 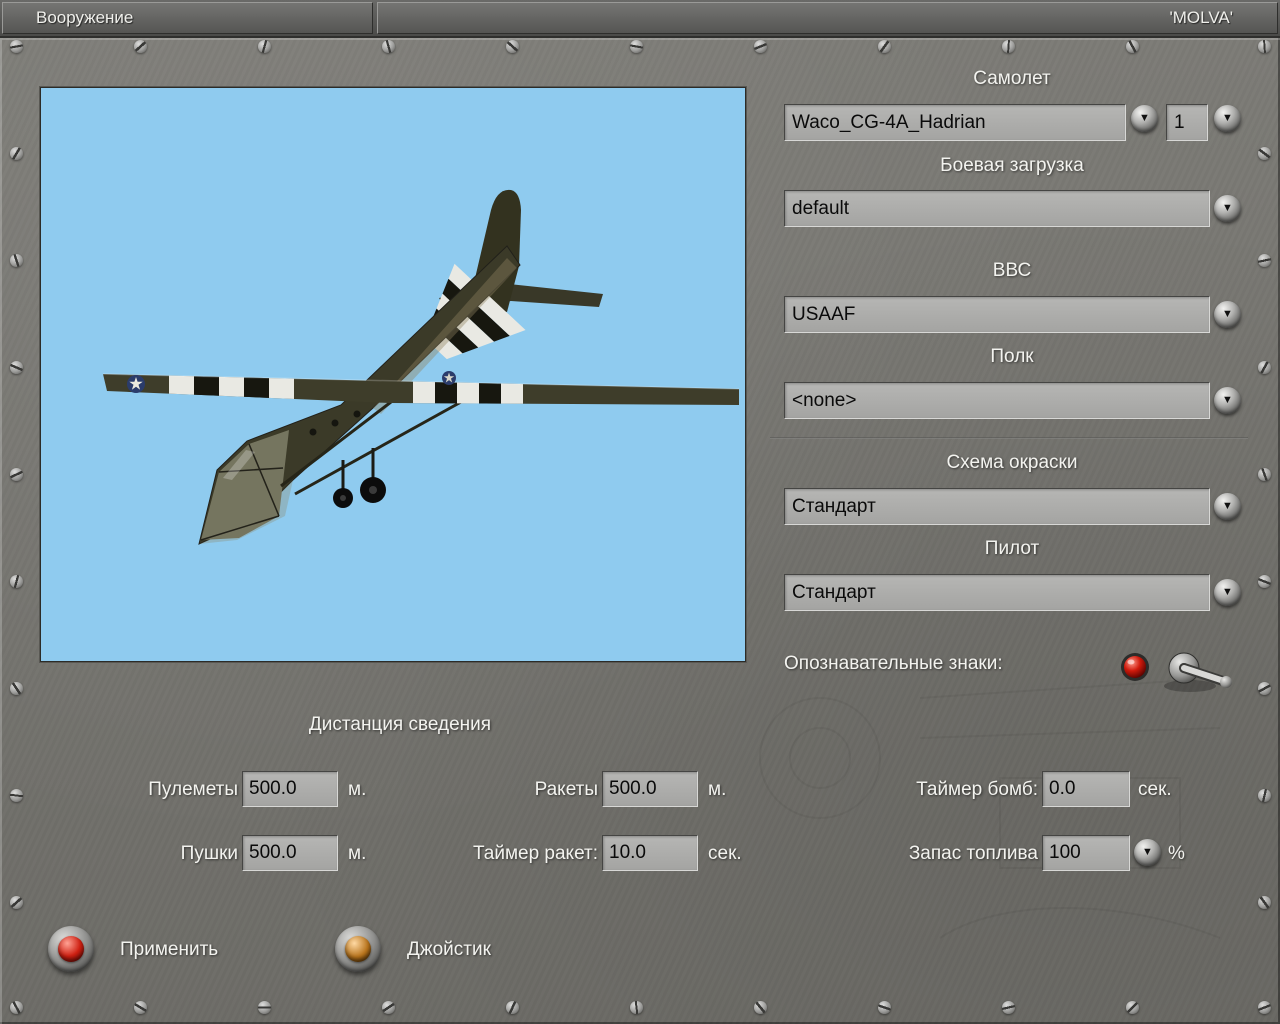 What do you see at coordinates (893, 663) in the screenshot?
I see `markings-label: Опознавательные знаки:` at bounding box center [893, 663].